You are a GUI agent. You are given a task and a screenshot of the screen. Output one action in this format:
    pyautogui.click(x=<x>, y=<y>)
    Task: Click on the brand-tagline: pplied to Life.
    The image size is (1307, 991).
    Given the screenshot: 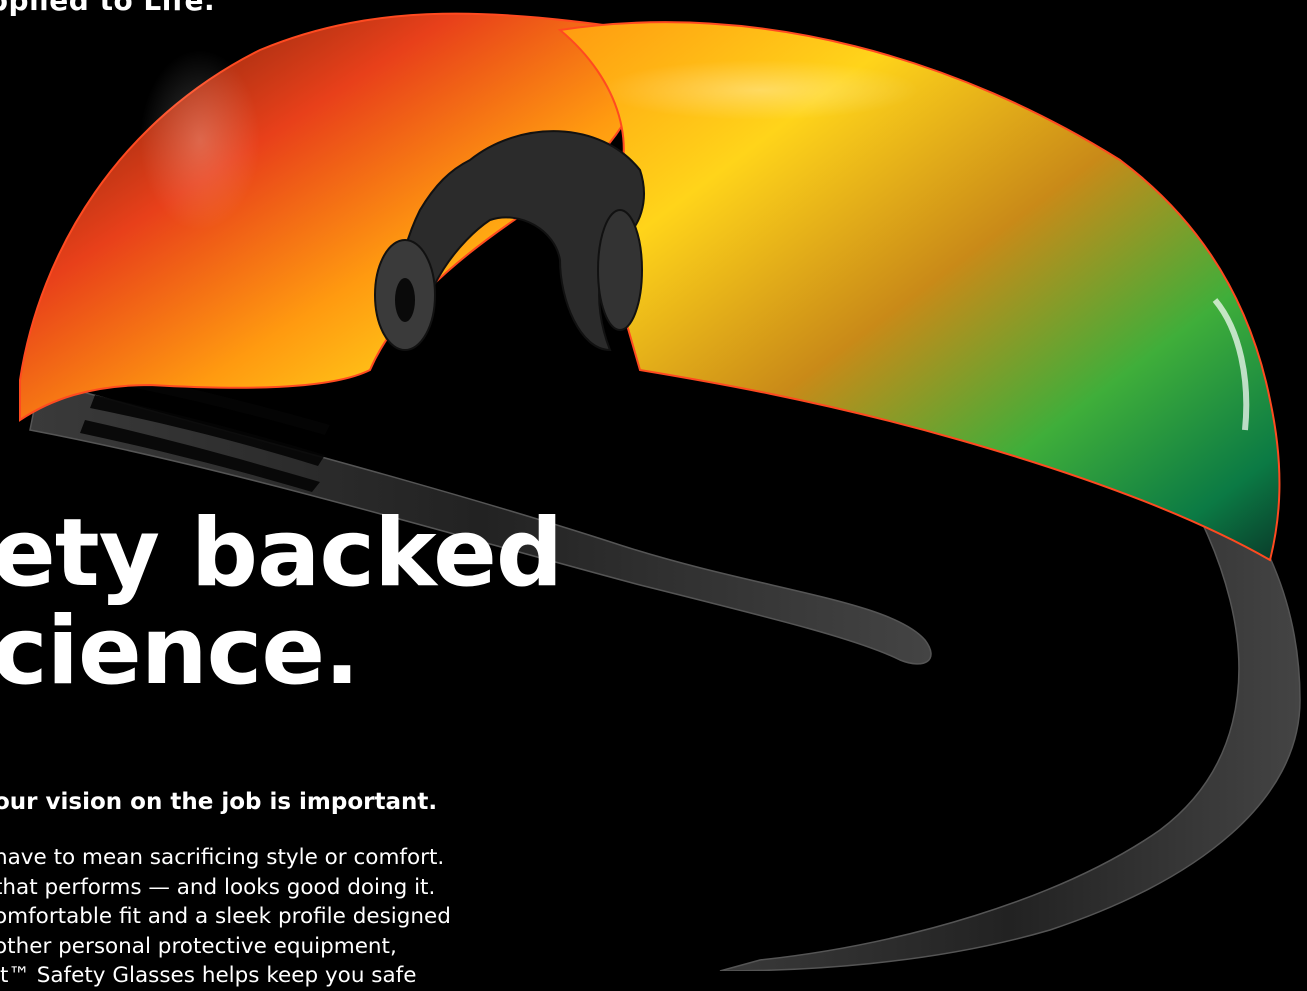 What is the action you would take?
    pyautogui.click(x=108, y=8)
    